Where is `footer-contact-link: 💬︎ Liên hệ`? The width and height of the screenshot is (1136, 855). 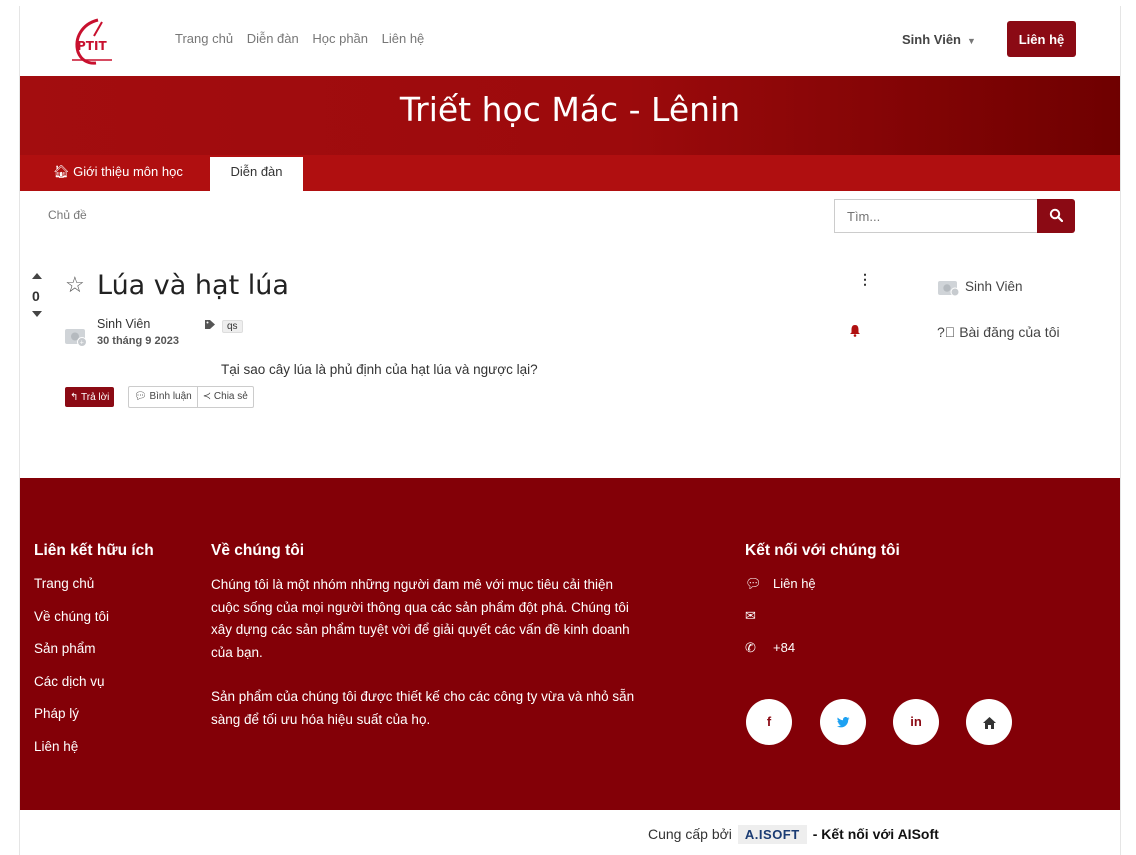 footer-contact-link: 💬︎ Liên hệ is located at coordinates (780, 592).